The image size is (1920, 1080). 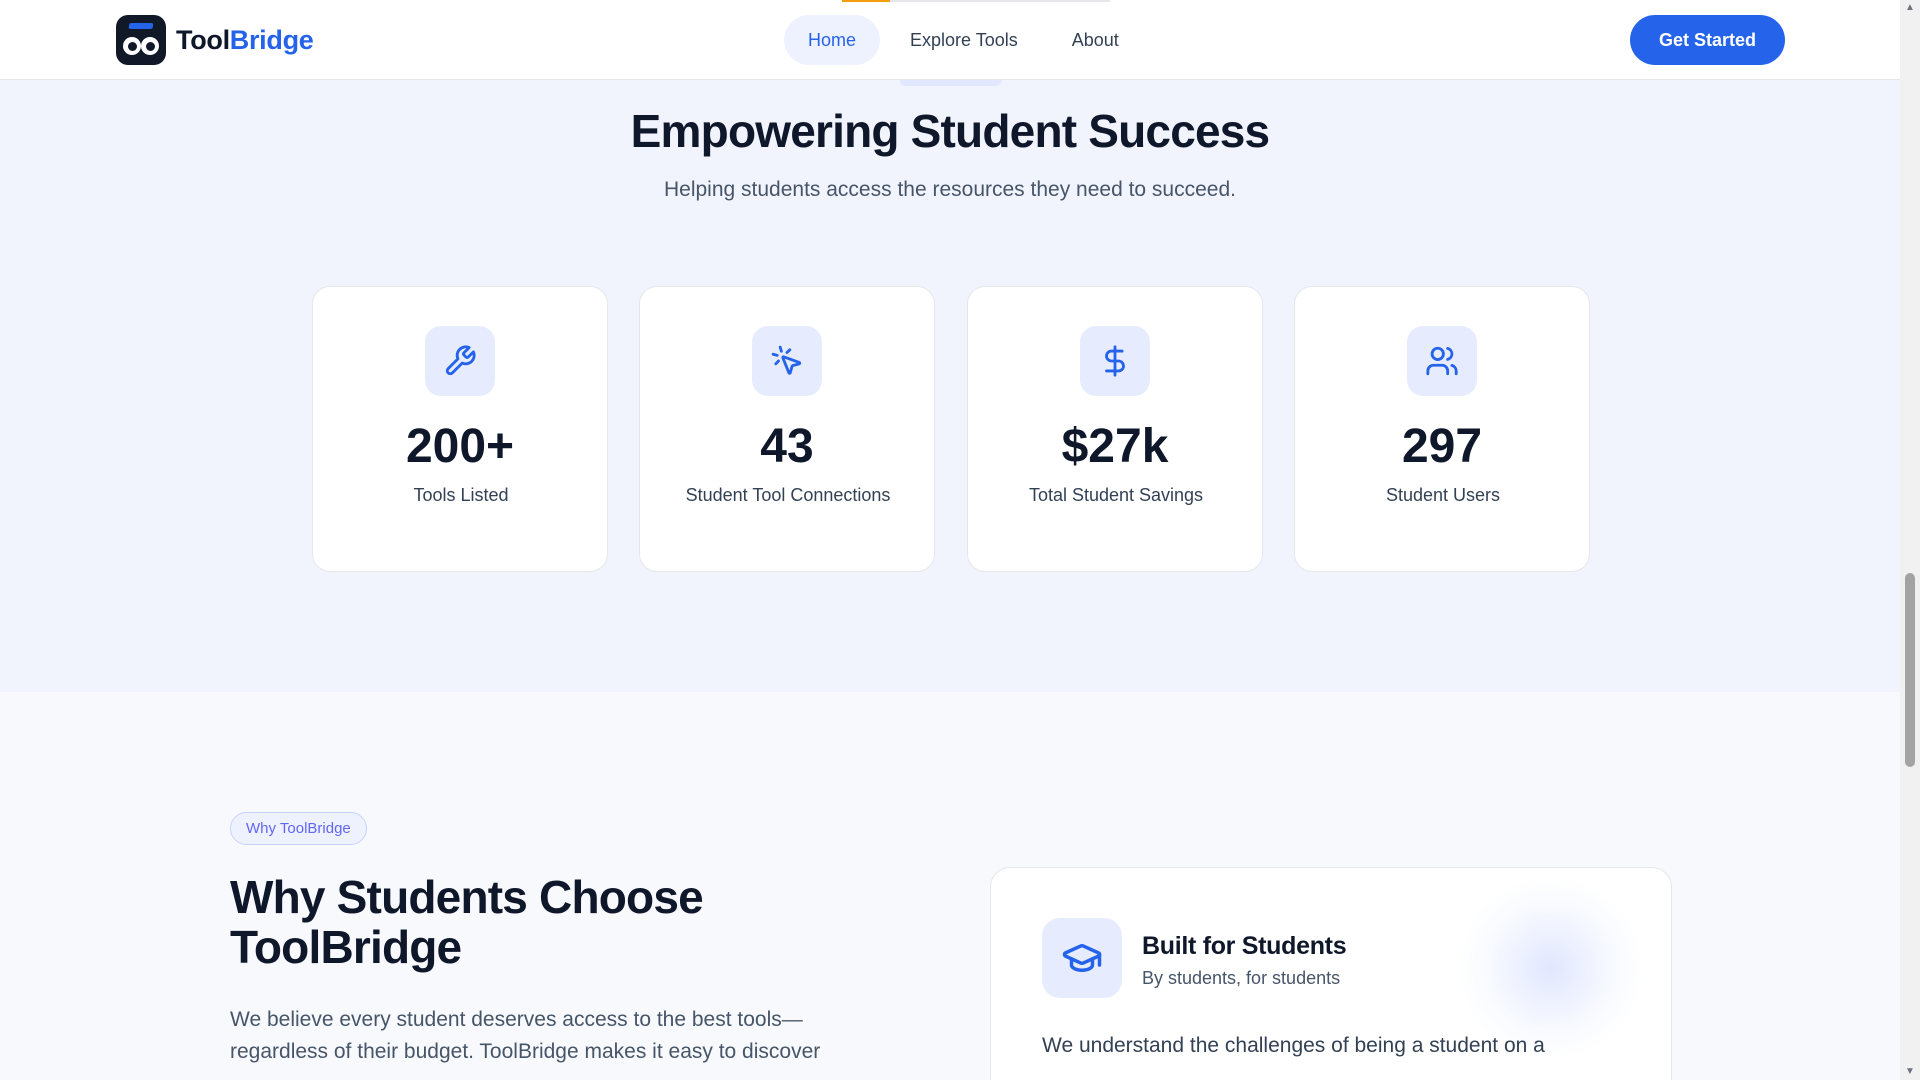 What do you see at coordinates (1442, 446) in the screenshot?
I see `stat-value: 297` at bounding box center [1442, 446].